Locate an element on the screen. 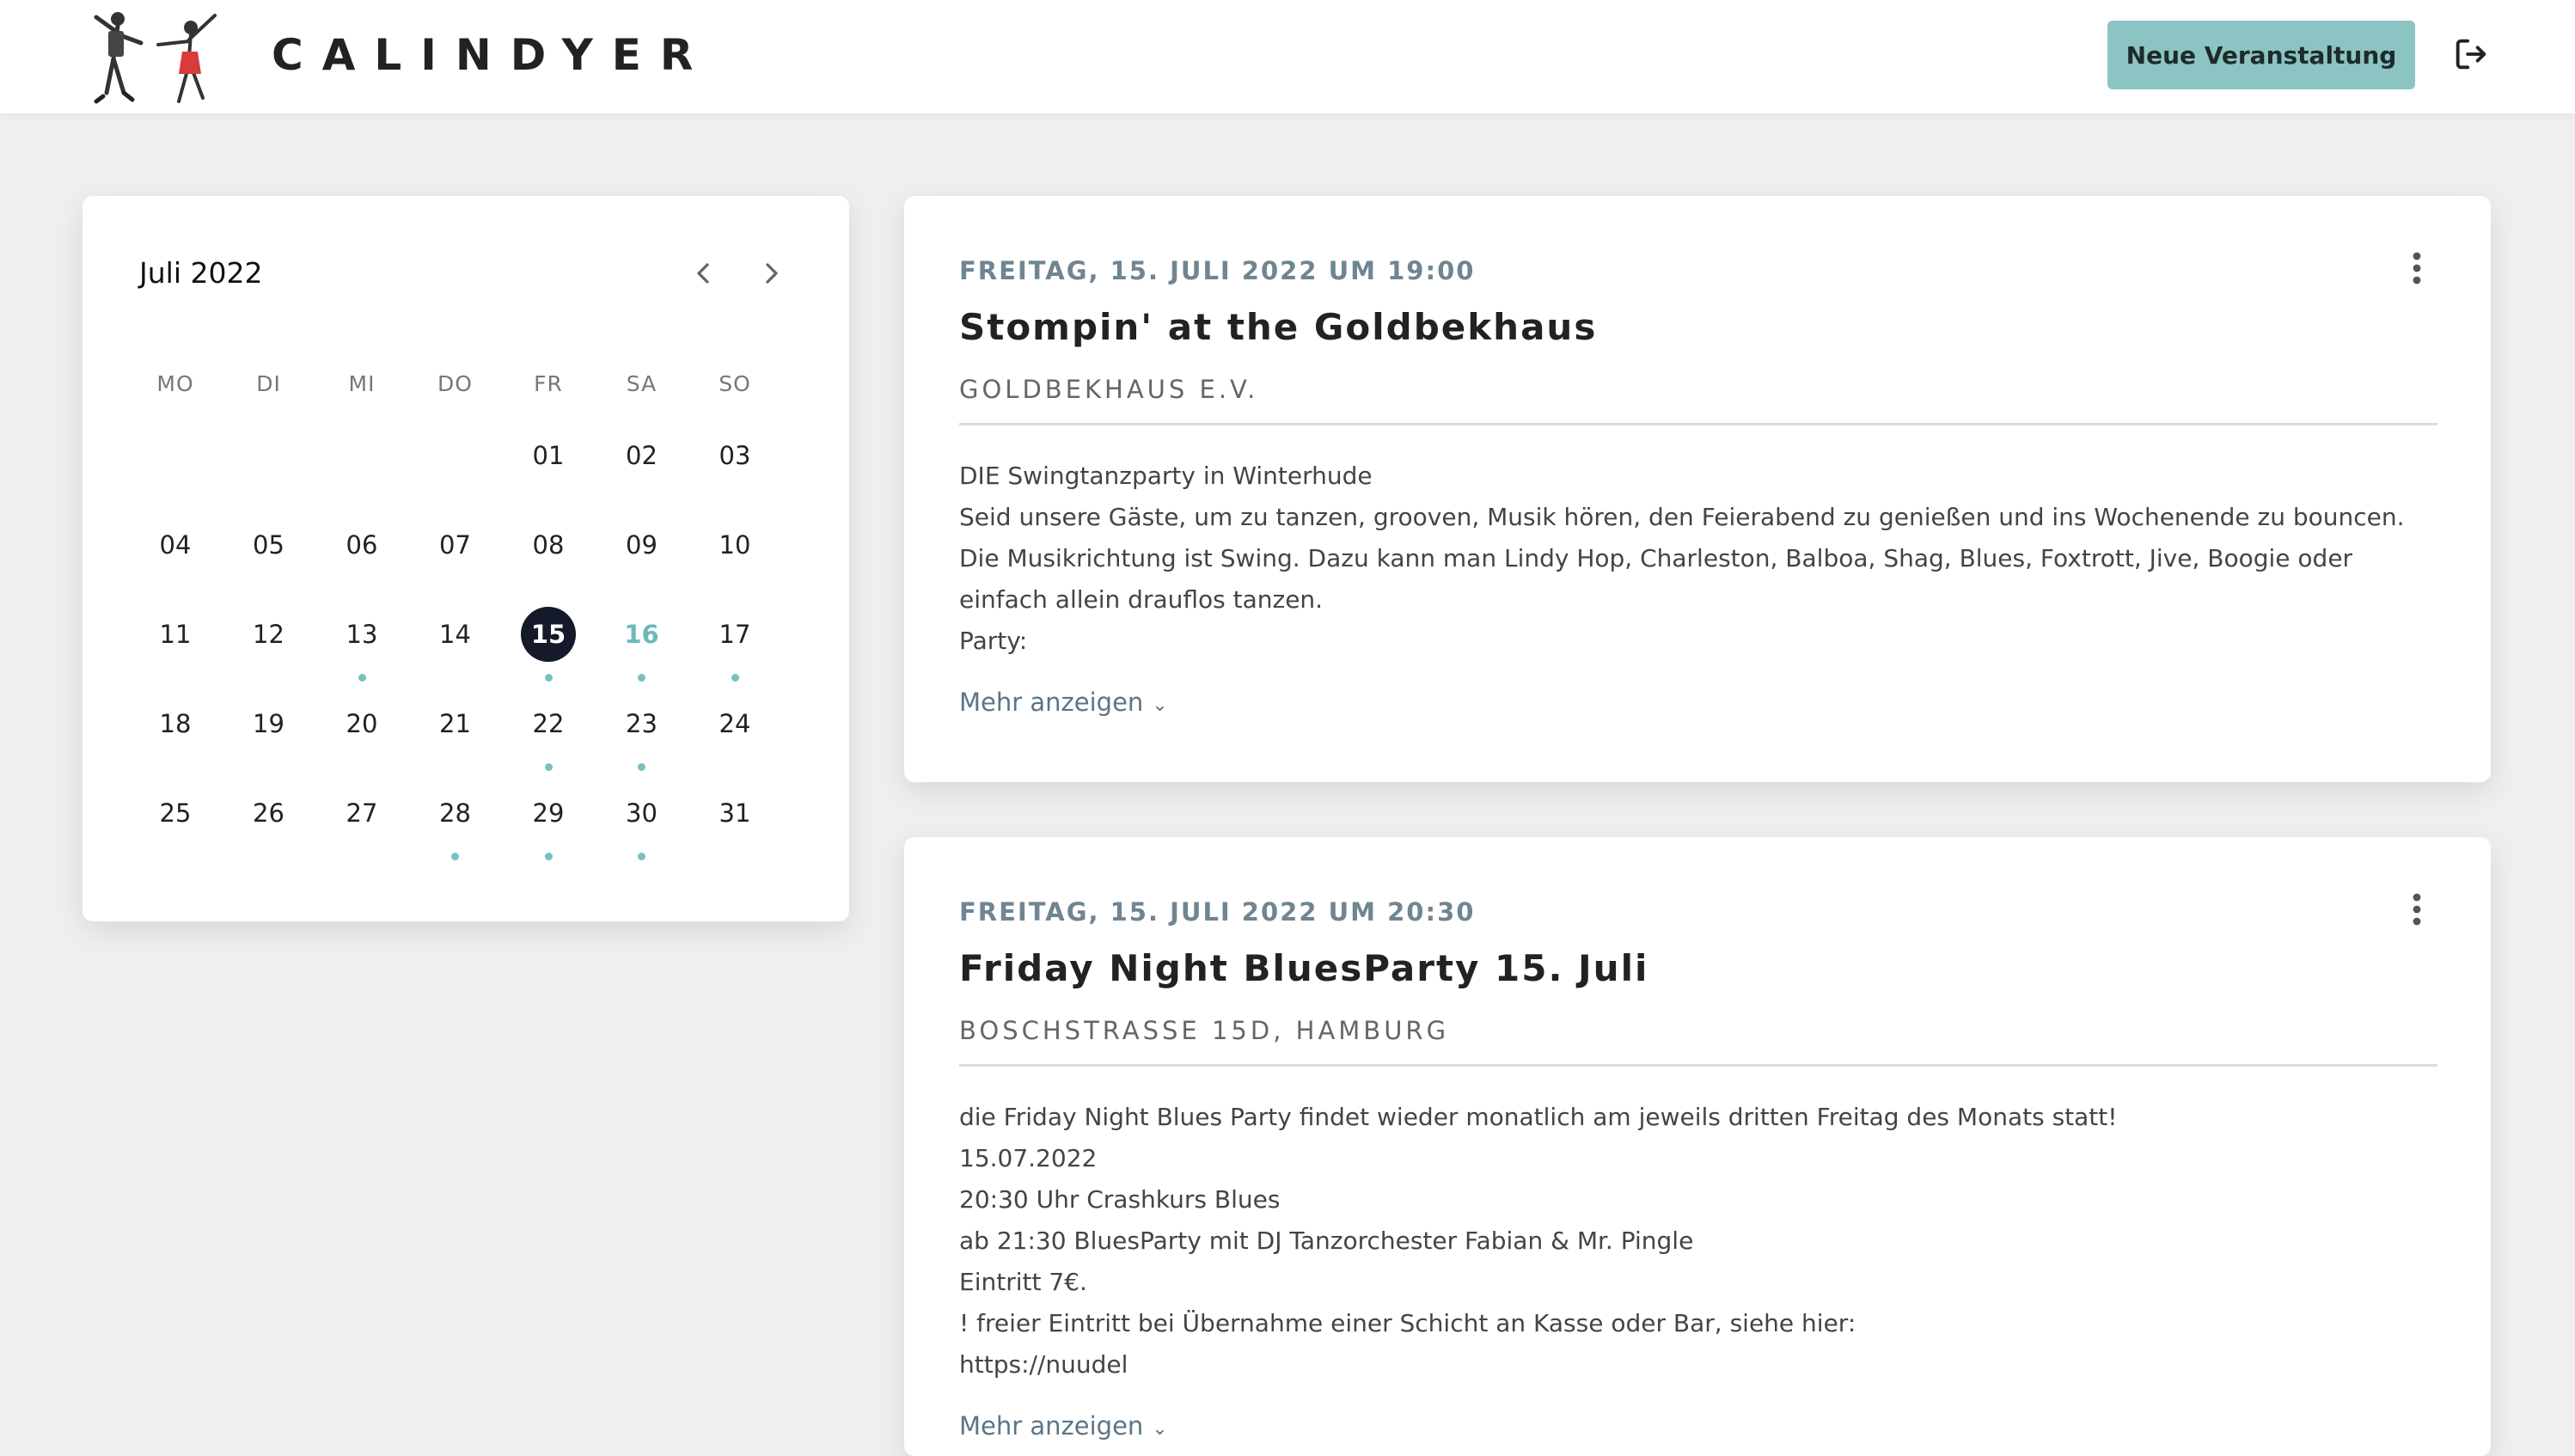 The image size is (2575, 1456). calendar-day-26: 26 is located at coordinates (269, 814).